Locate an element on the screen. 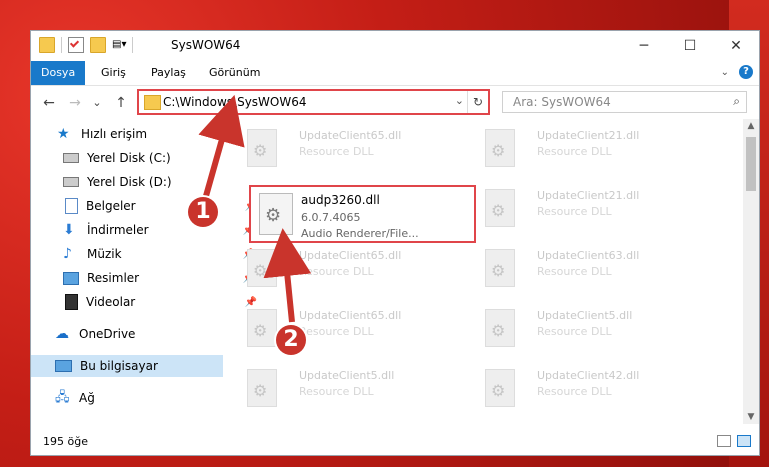  annotation-badge-2: 2 is located at coordinates (291, 340).